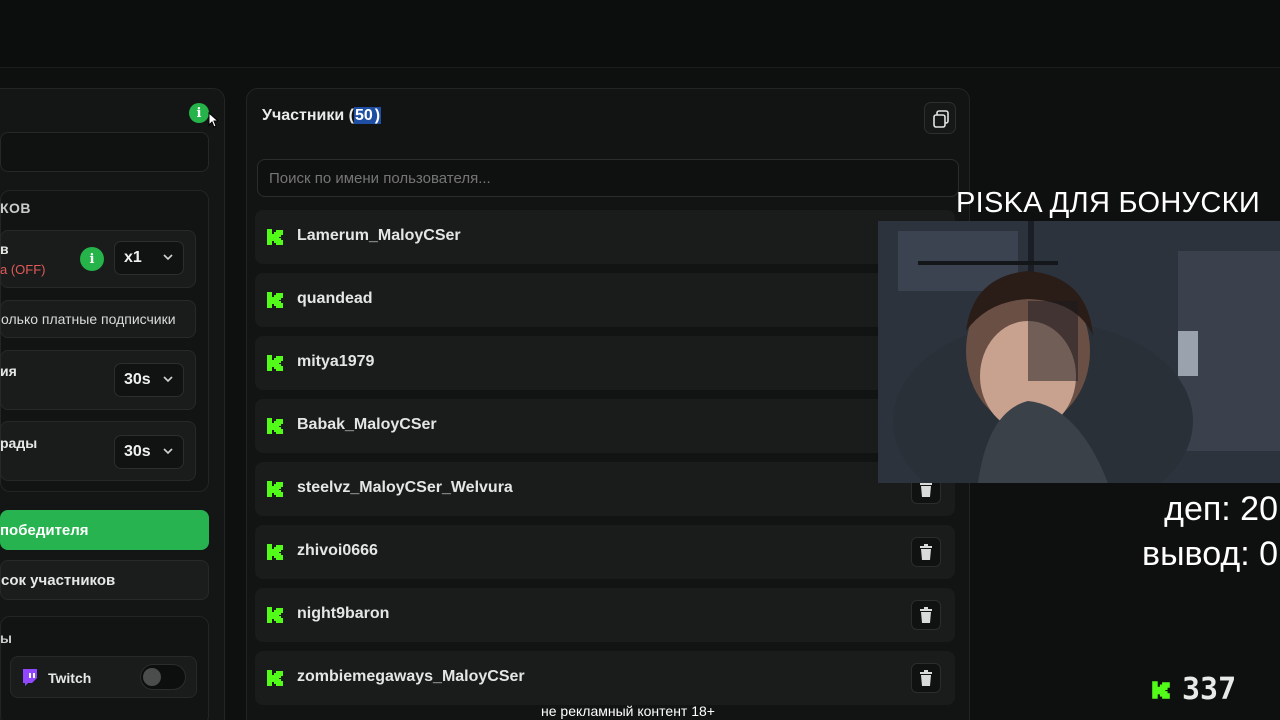  What do you see at coordinates (343, 613) in the screenshot?
I see `participant-name: night9baron` at bounding box center [343, 613].